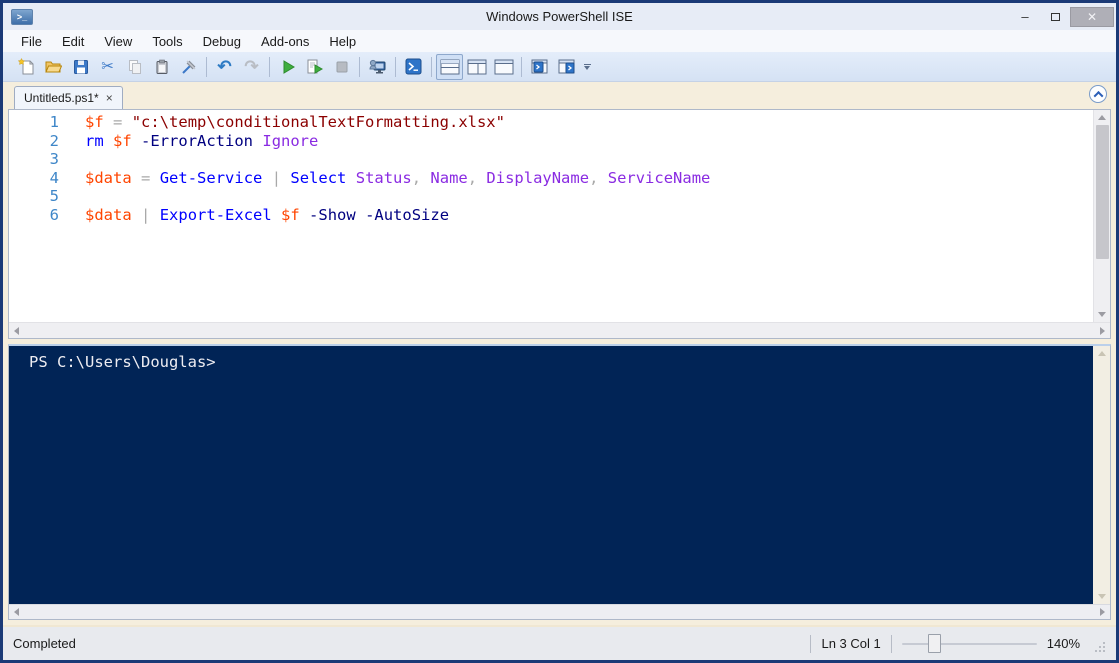 The height and width of the screenshot is (663, 1119). What do you see at coordinates (54, 177) in the screenshot?
I see `line-number: 4` at bounding box center [54, 177].